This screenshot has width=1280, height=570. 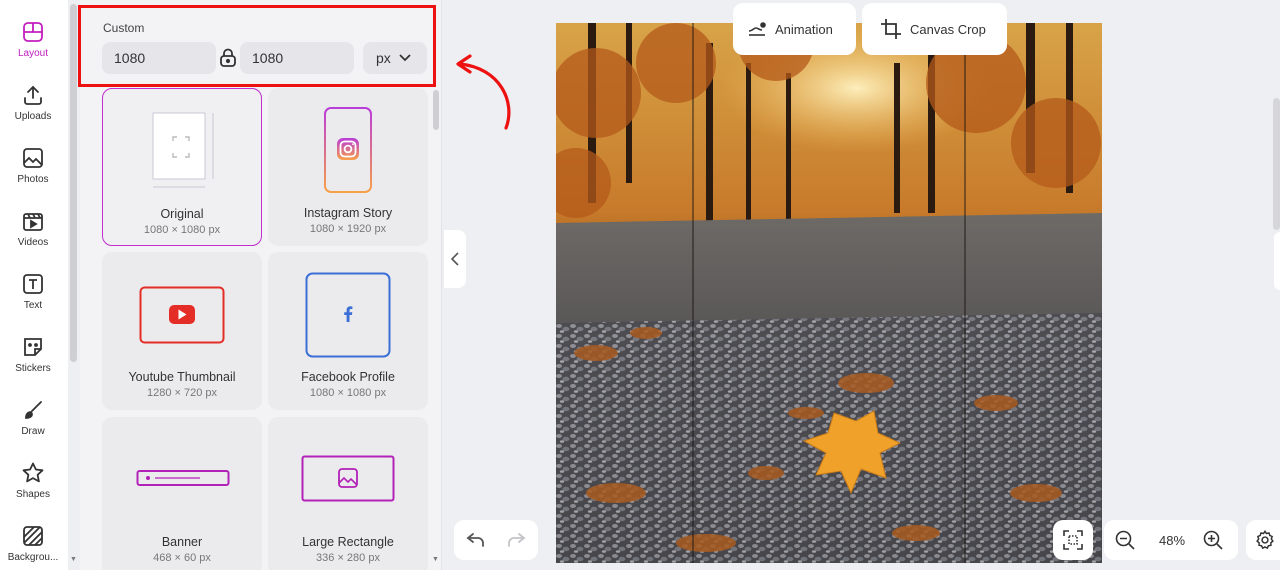 I want to click on preset-card-original: Original 1080 × 1080 px, so click(x=182, y=167).